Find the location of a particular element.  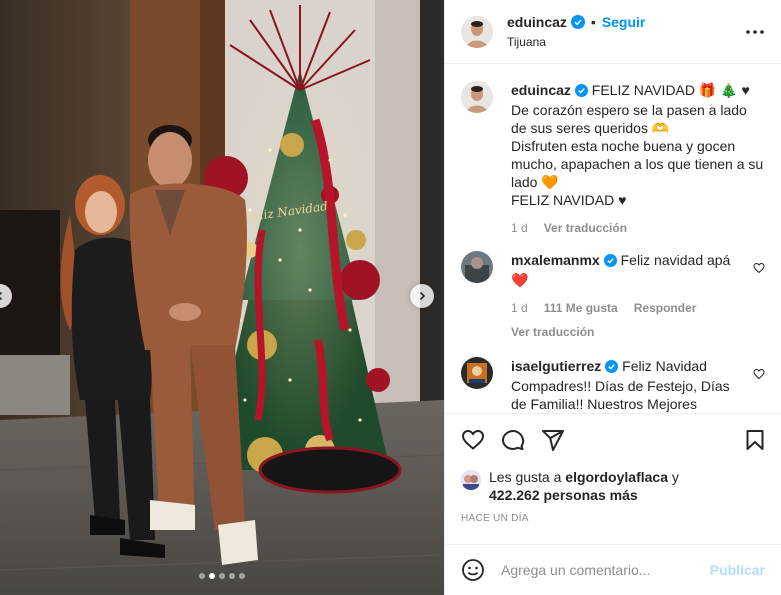

comment-likes: 111 Me gusta is located at coordinates (581, 308).